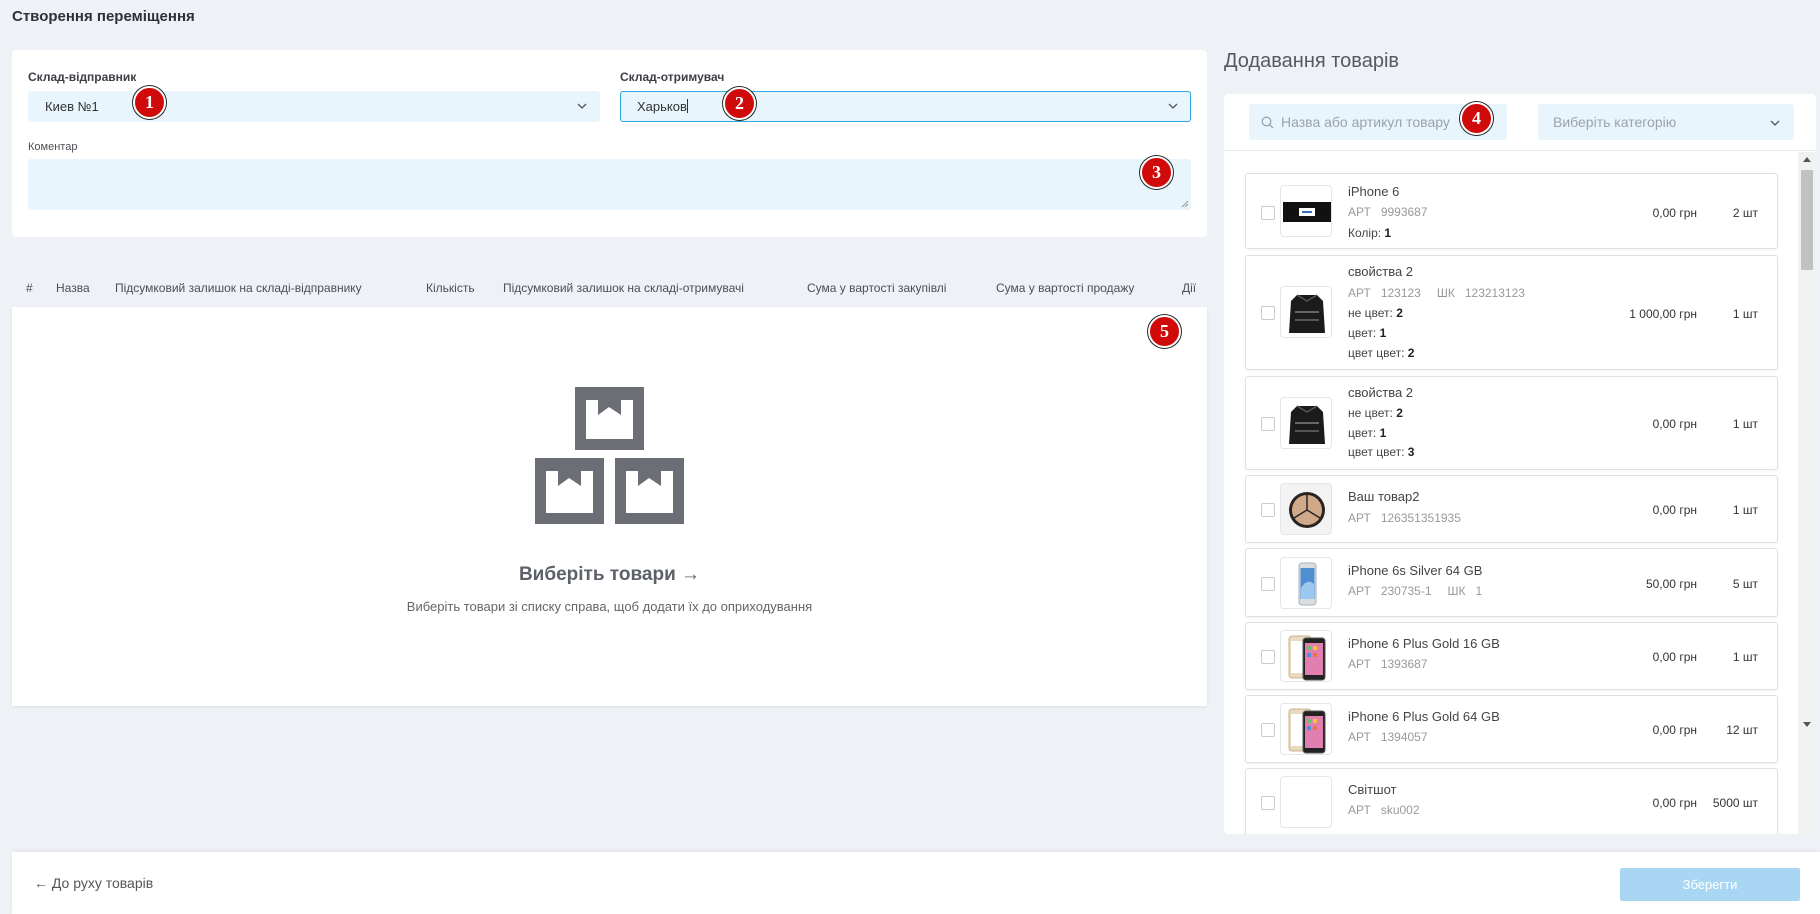  Describe the element at coordinates (1365, 122) in the screenshot. I see `search-placeholder: Назва або артикул товару` at that location.